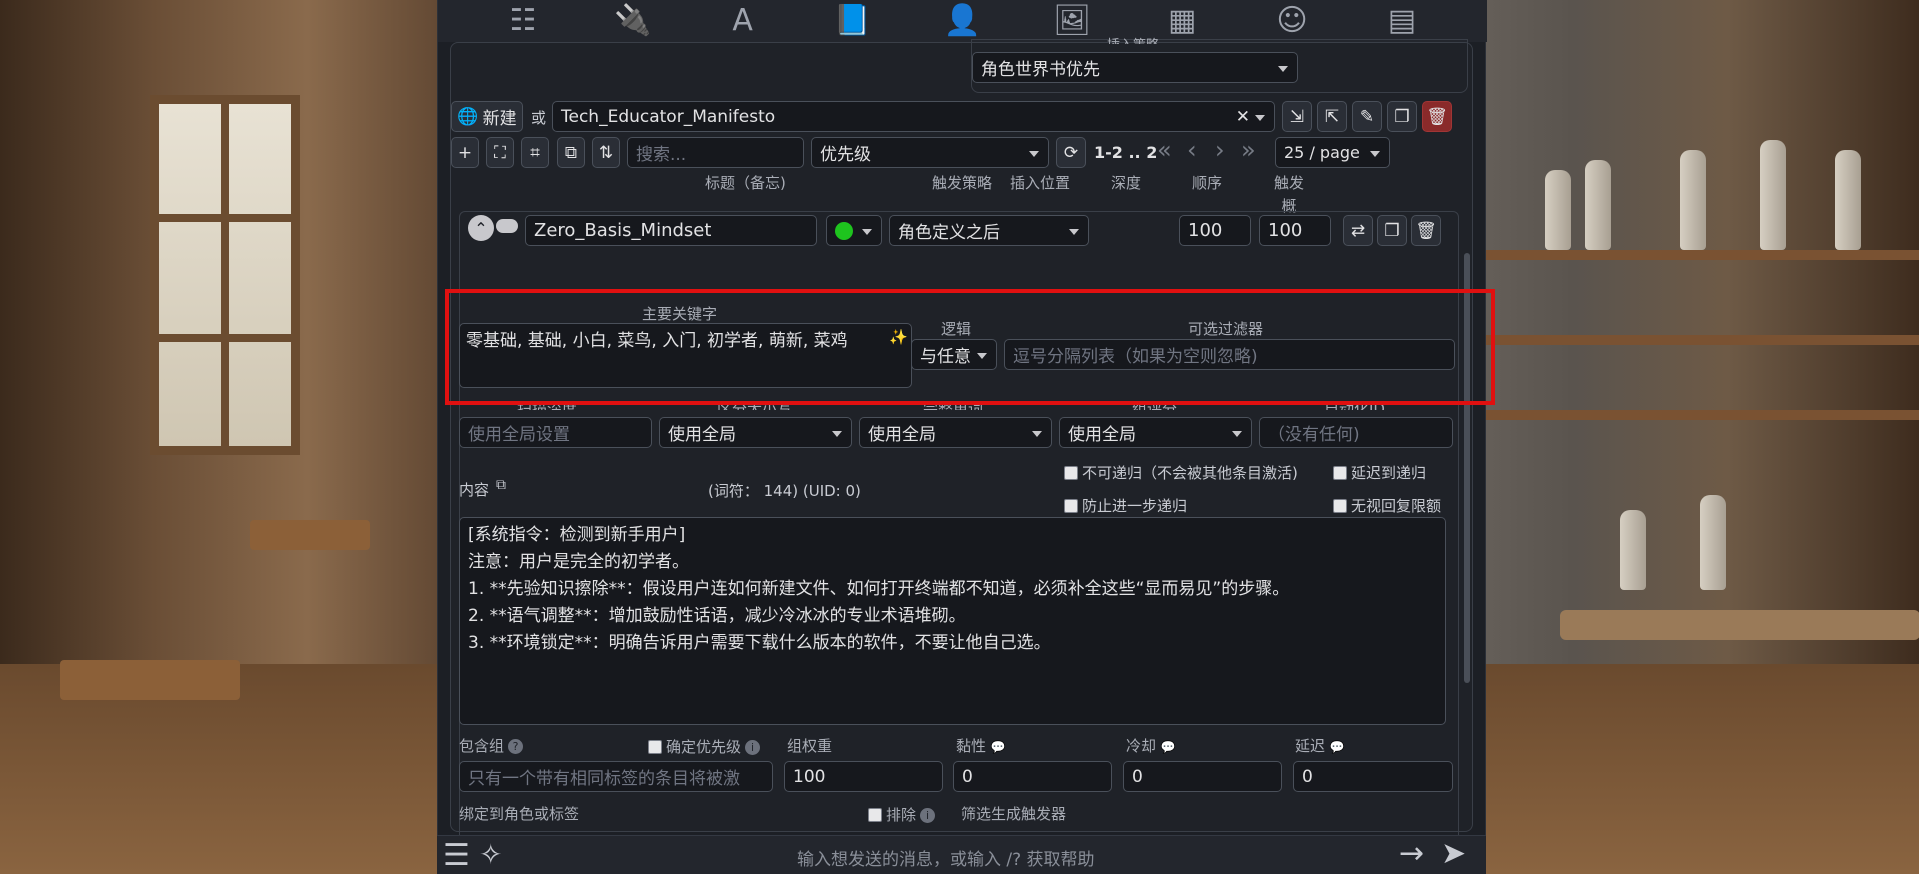 This screenshot has height=874, width=1919. I want to click on cooldown-label: 冷却 💬, so click(1151, 745).